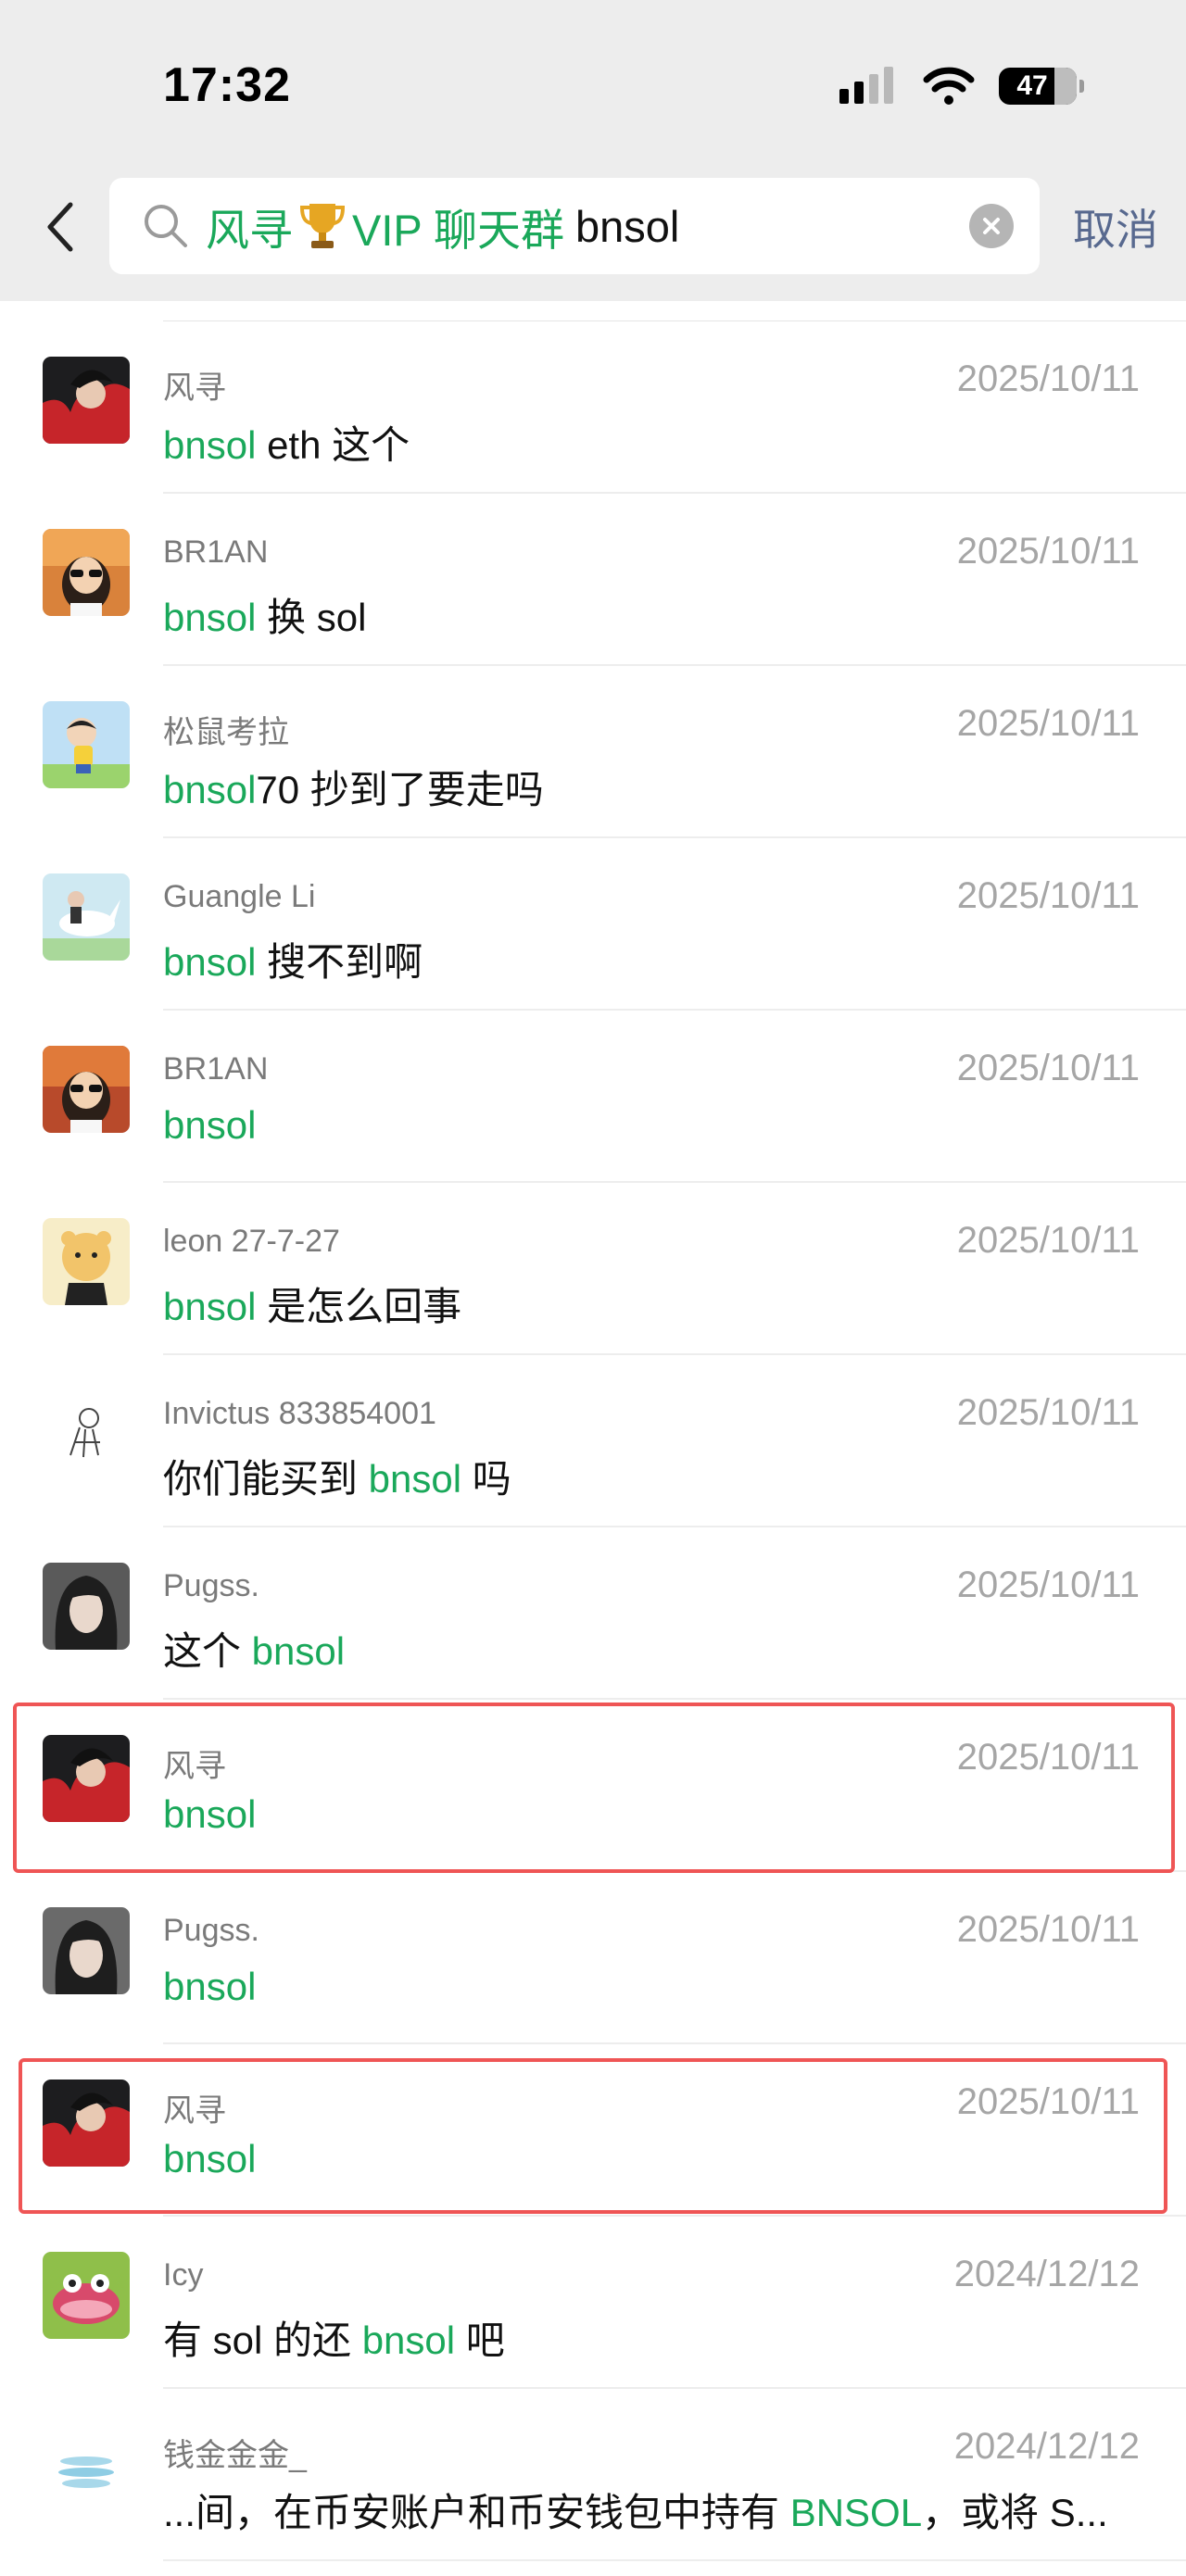  I want to click on message-snippet: bnsol 换 sol, so click(265, 617).